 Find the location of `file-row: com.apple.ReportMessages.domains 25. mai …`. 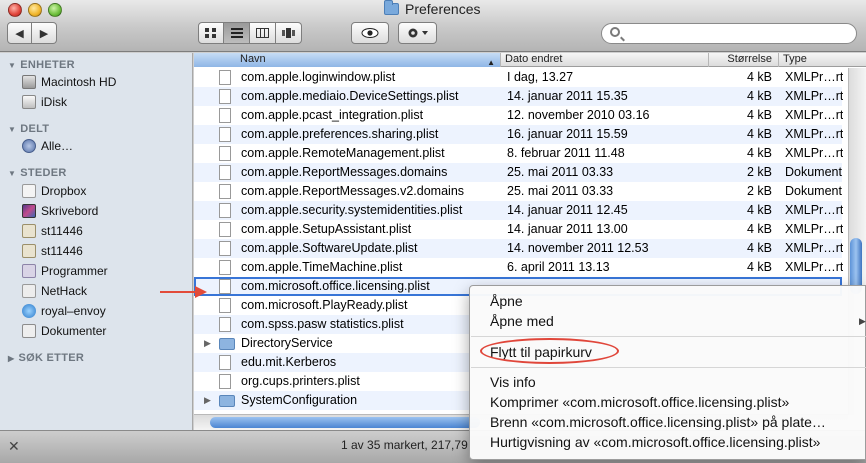

file-row: com.apple.ReportMessages.domains 25. mai … is located at coordinates (518, 172).